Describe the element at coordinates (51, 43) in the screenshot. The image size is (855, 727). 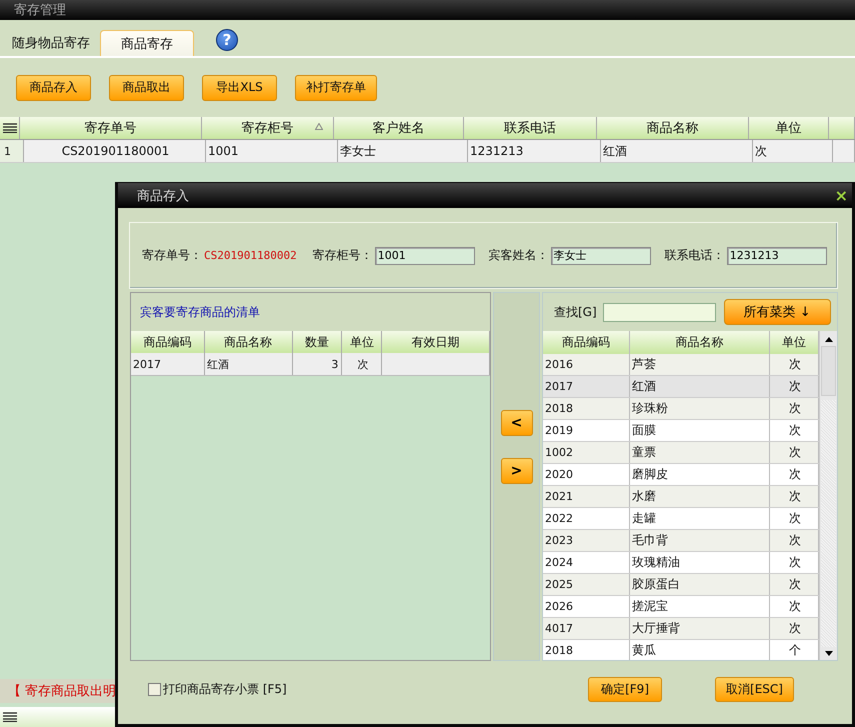
I see `tab: 随身物品寄存` at that location.